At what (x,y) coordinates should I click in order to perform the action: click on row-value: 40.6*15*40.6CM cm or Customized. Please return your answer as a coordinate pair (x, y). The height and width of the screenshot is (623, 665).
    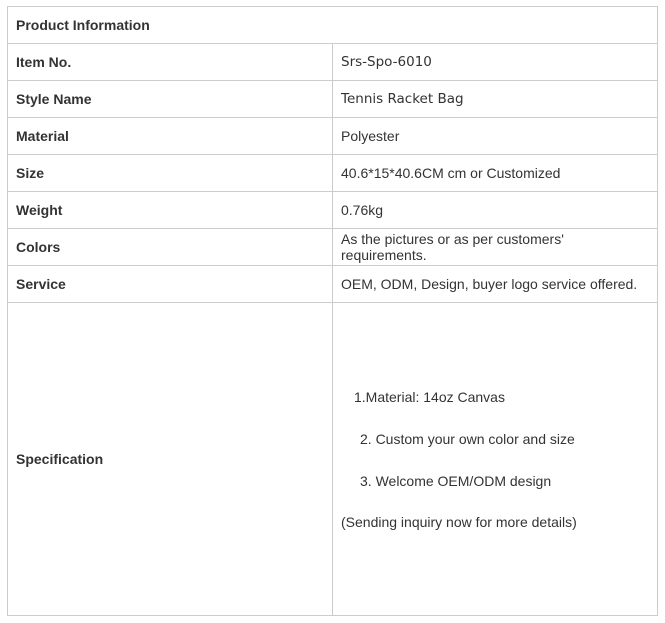
    Looking at the image, I should click on (495, 173).